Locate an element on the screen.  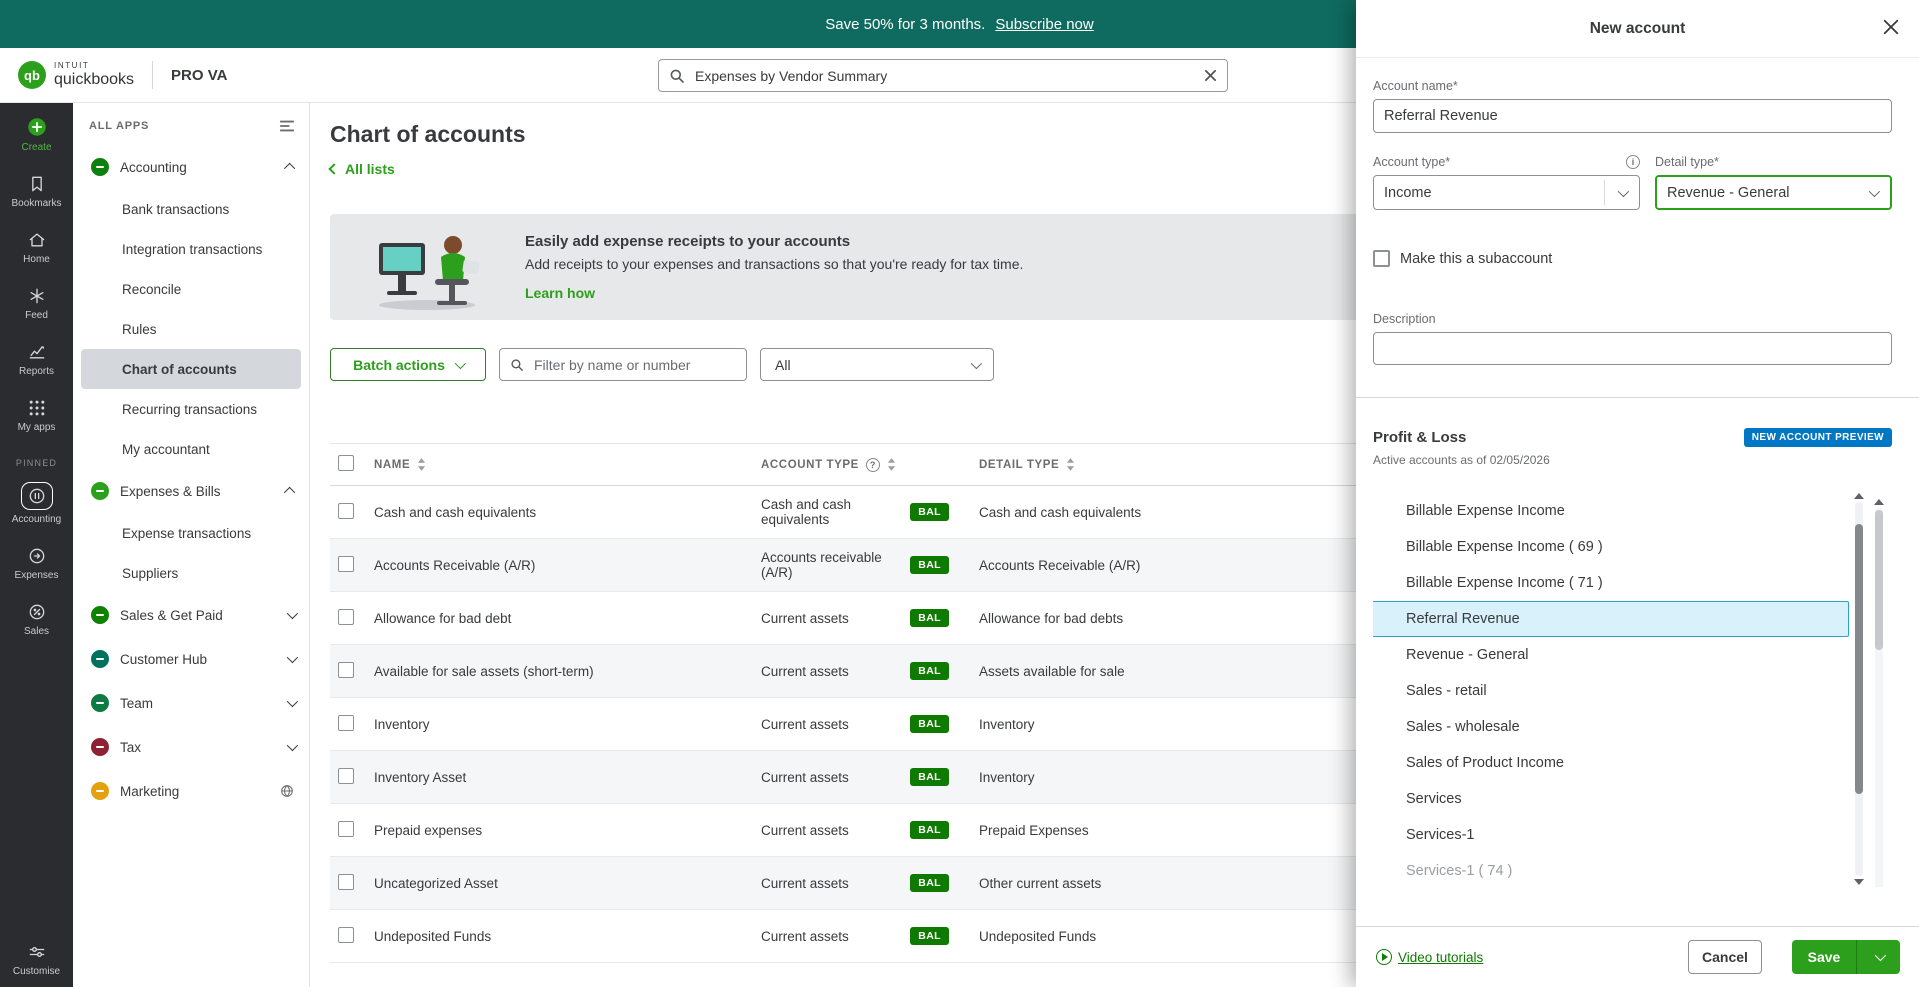
video-tutorials-link: Video tutorials is located at coordinates (1429, 957).